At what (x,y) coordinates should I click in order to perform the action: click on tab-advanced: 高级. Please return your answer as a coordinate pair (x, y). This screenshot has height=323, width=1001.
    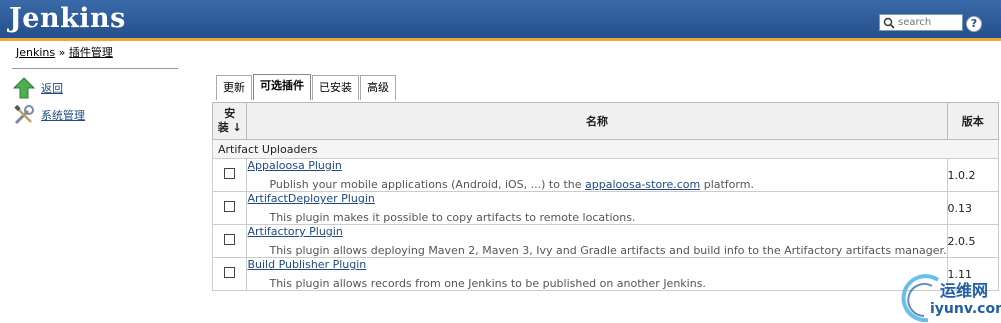
    Looking at the image, I should click on (378, 87).